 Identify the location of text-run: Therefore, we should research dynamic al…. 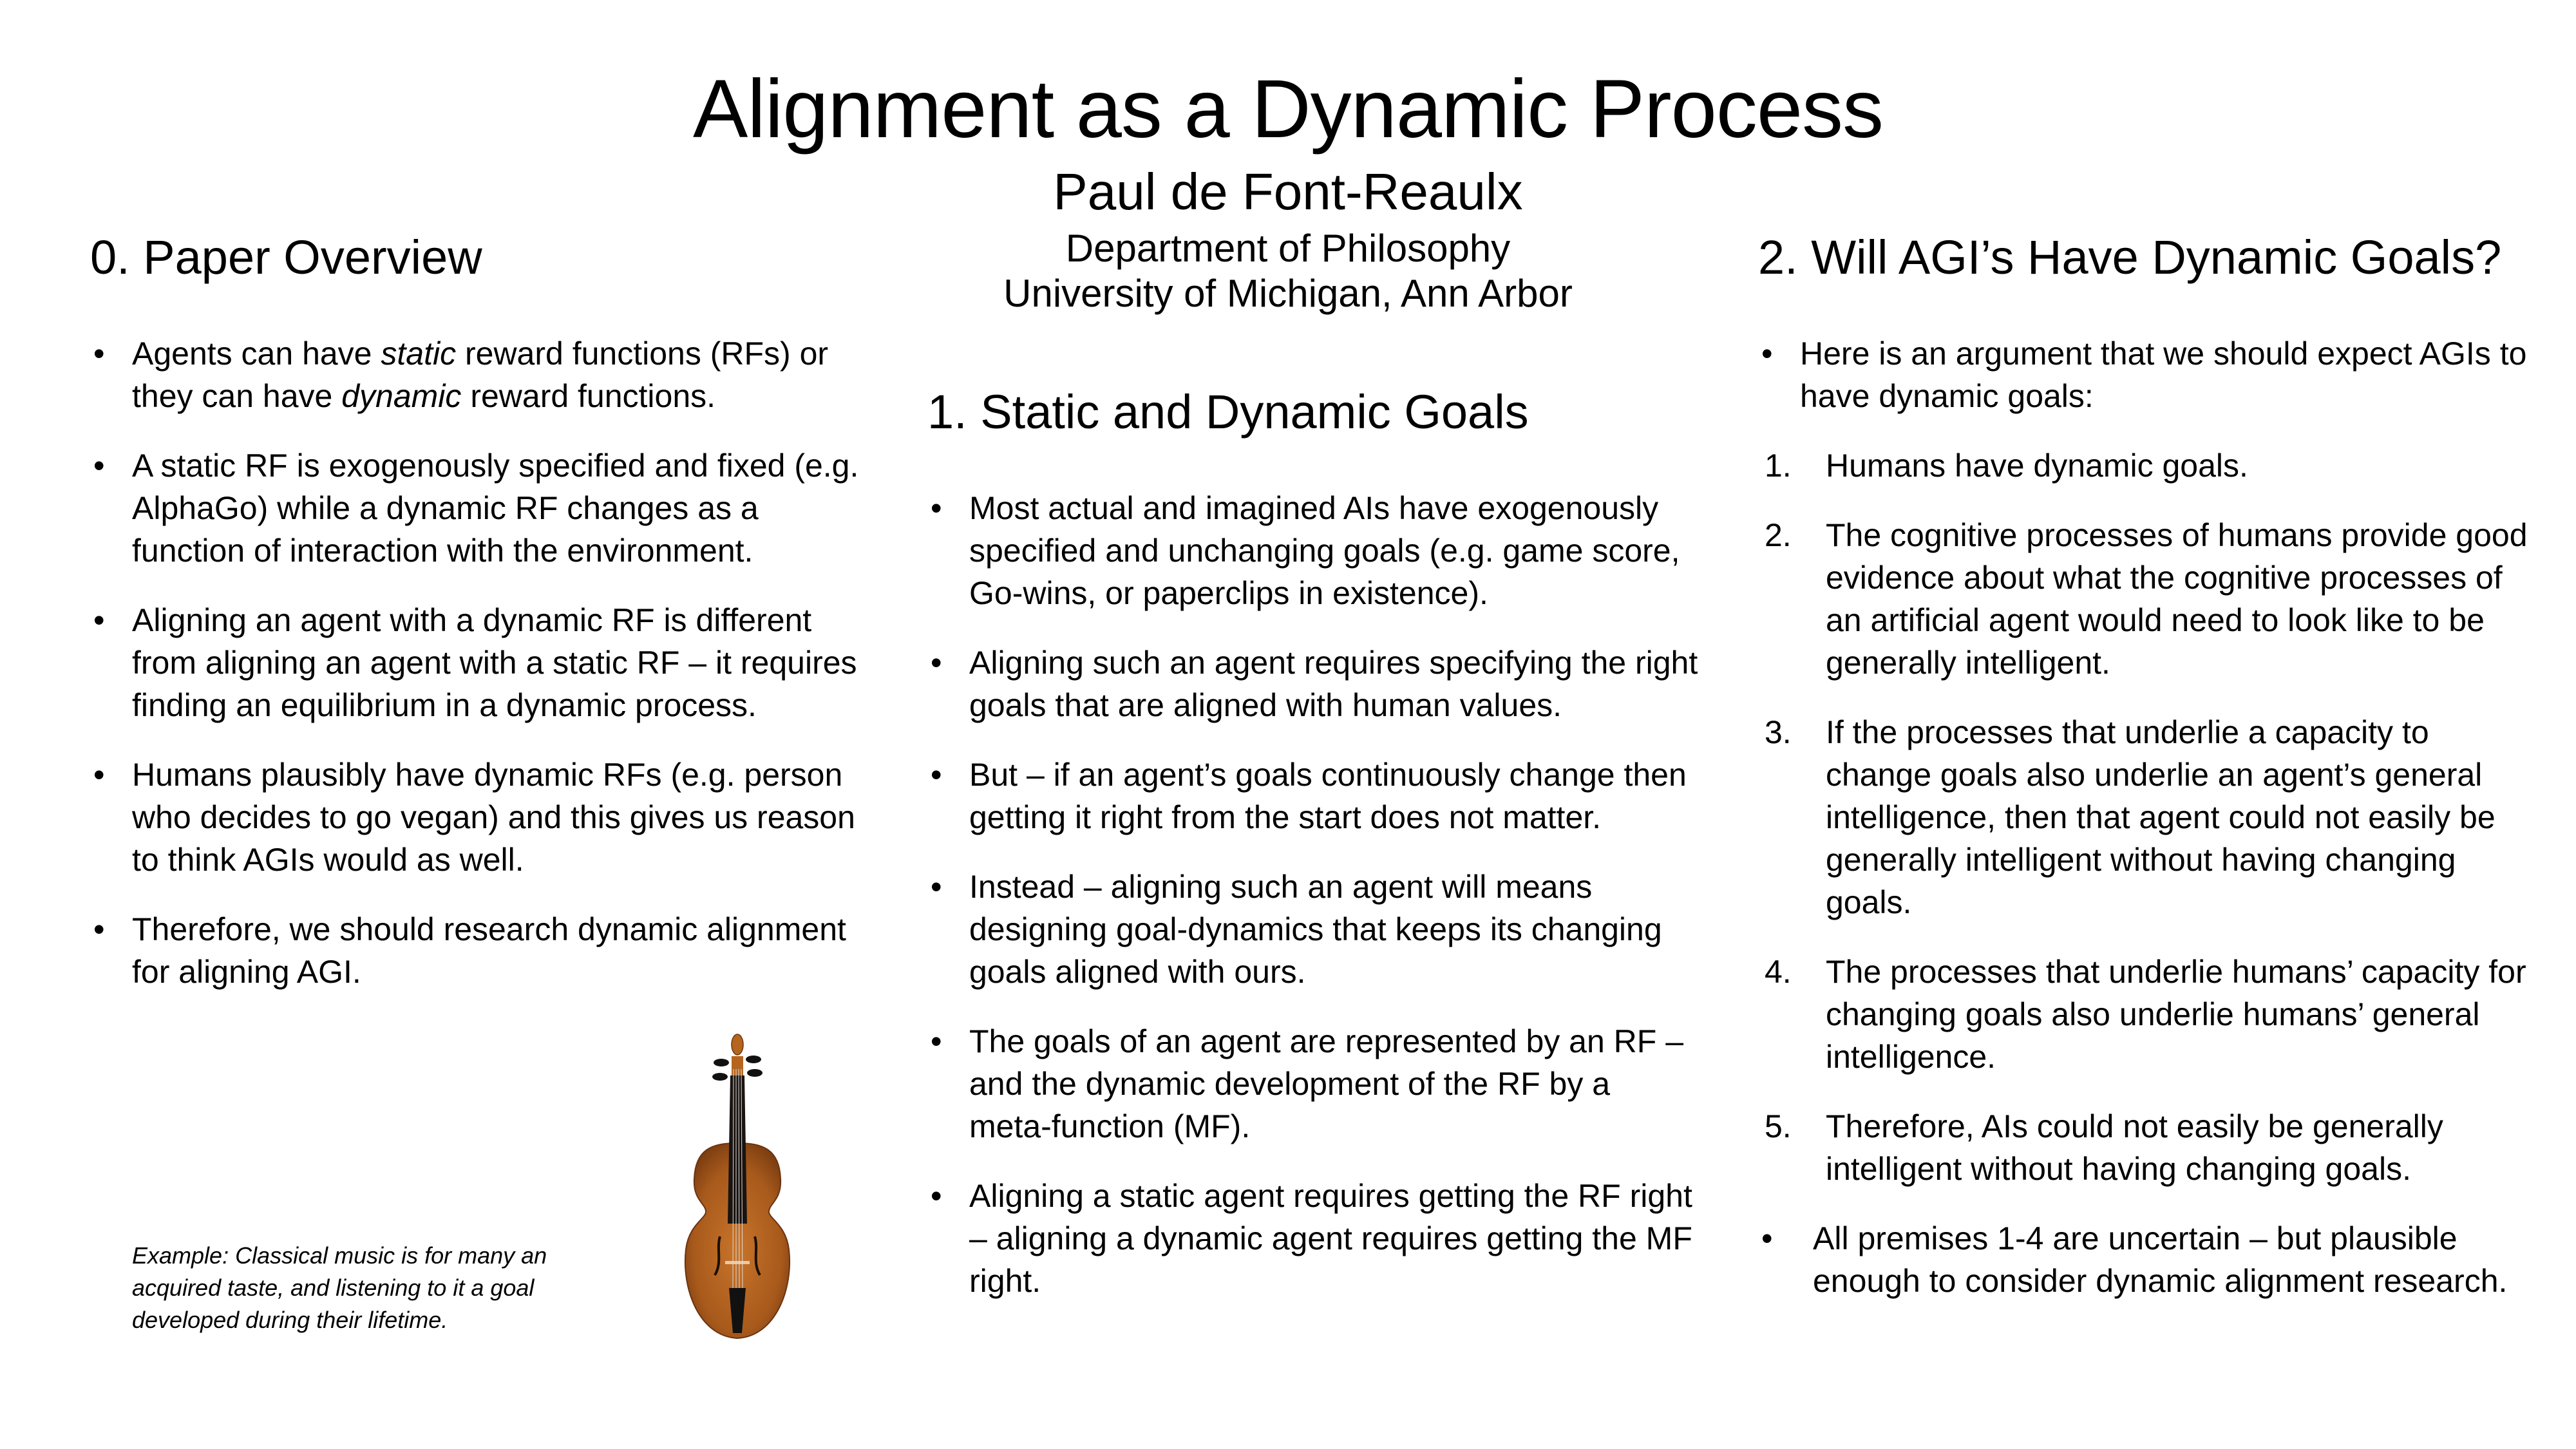
(489, 950).